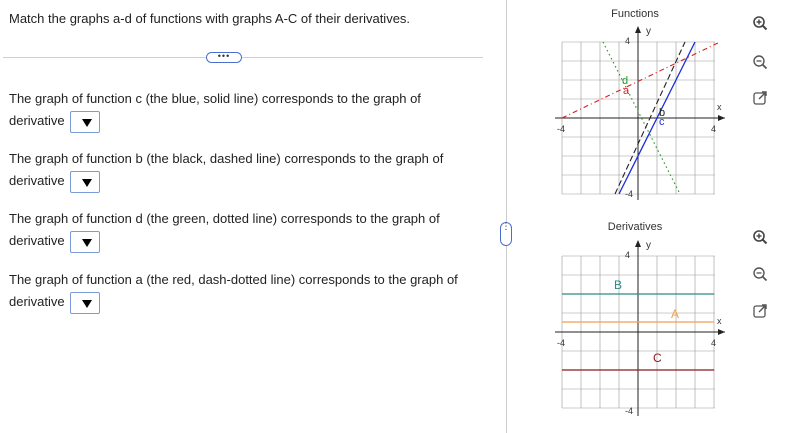 This screenshot has height=433, width=809. Describe the element at coordinates (675, 314) in the screenshot. I see `label-A: A` at that location.